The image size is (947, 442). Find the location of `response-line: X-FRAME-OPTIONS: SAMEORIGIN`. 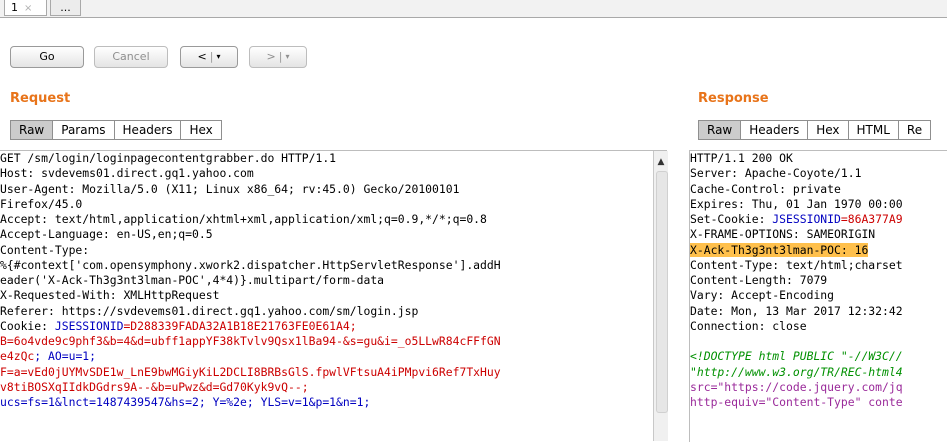

response-line: X-FRAME-OPTIONS: SAMEORIGIN is located at coordinates (783, 234).